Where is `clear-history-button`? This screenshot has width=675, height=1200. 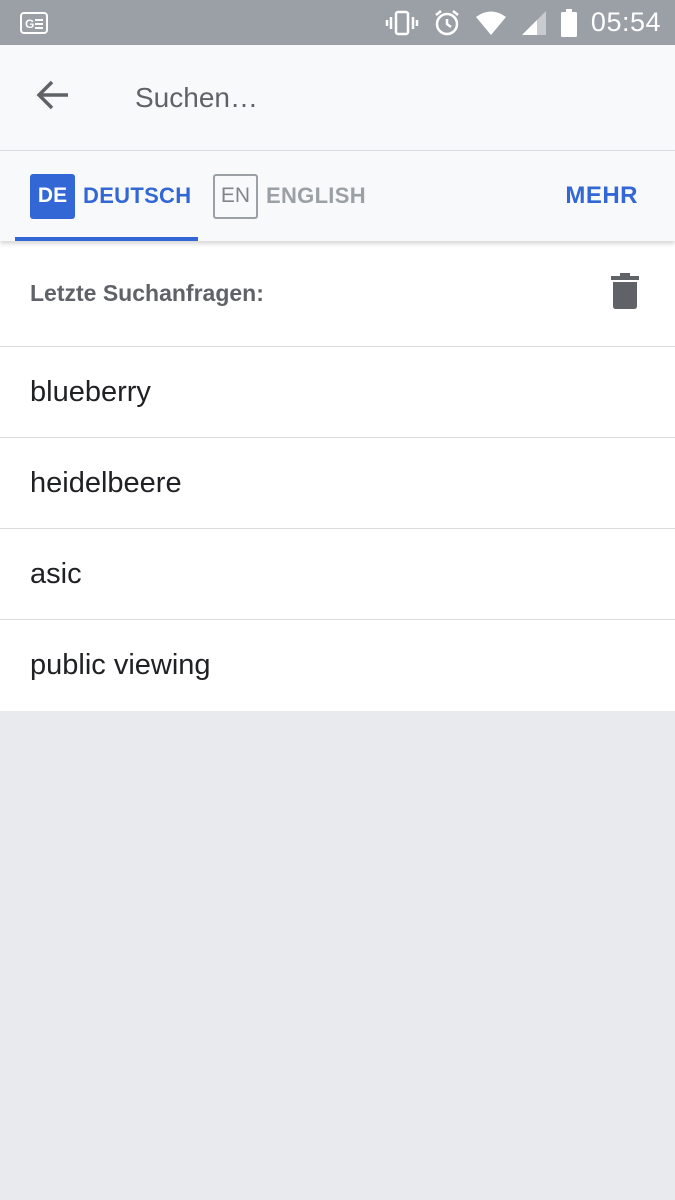
clear-history-button is located at coordinates (625, 293).